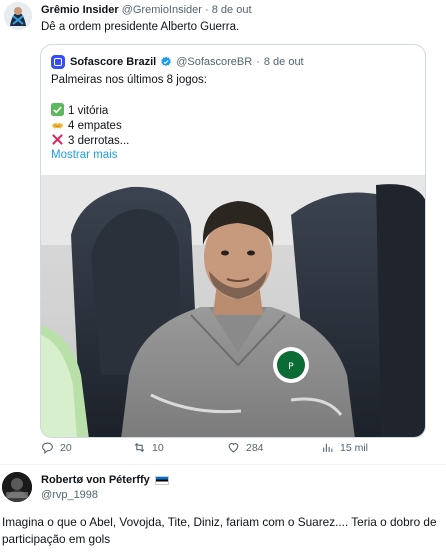 This screenshot has width=446, height=554. Describe the element at coordinates (328, 447) in the screenshot. I see `views-chart-icon` at that location.